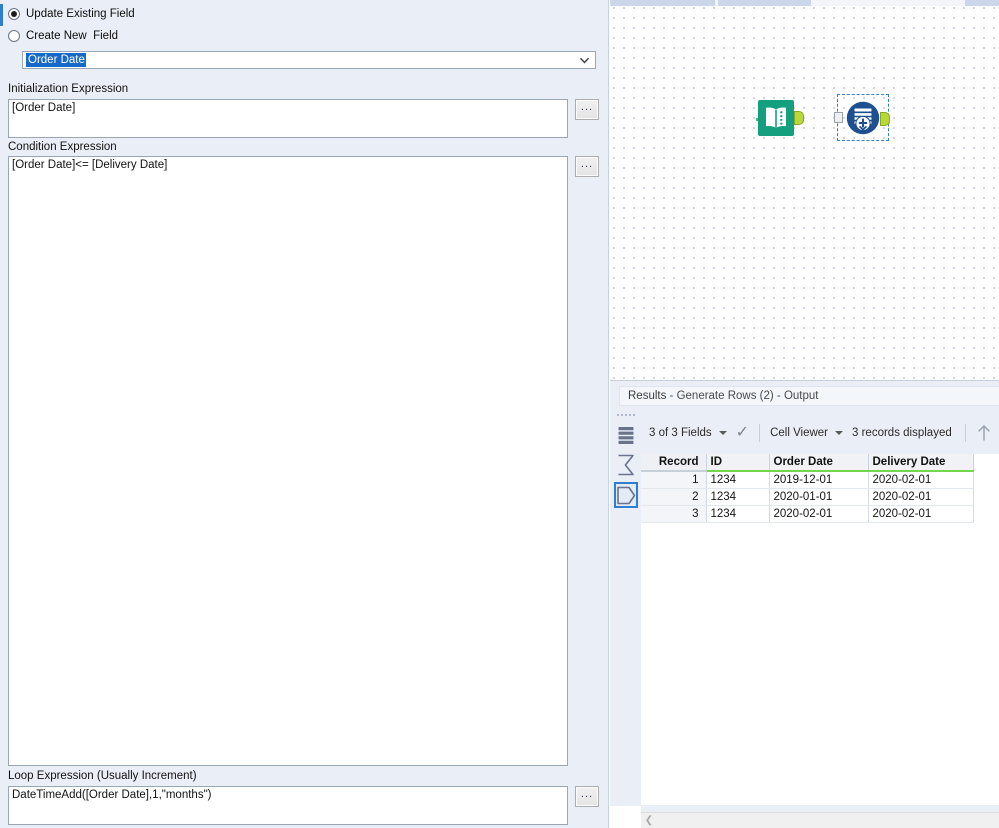 Image resolution: width=999 pixels, height=828 pixels. I want to click on radio-update-existing-field: Update Existing Field, so click(71, 14).